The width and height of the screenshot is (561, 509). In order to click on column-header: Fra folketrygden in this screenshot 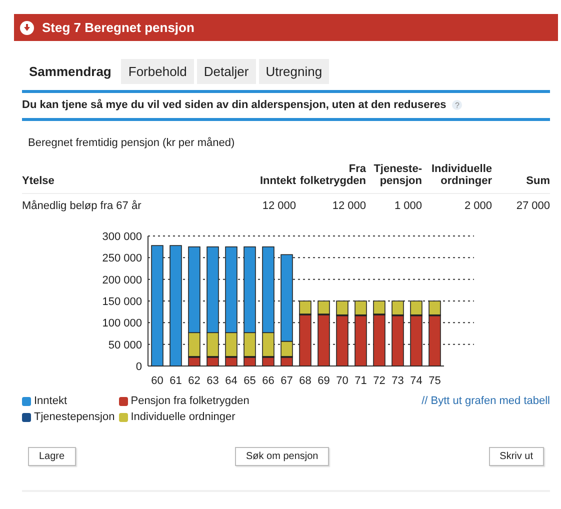, I will do `click(333, 175)`.